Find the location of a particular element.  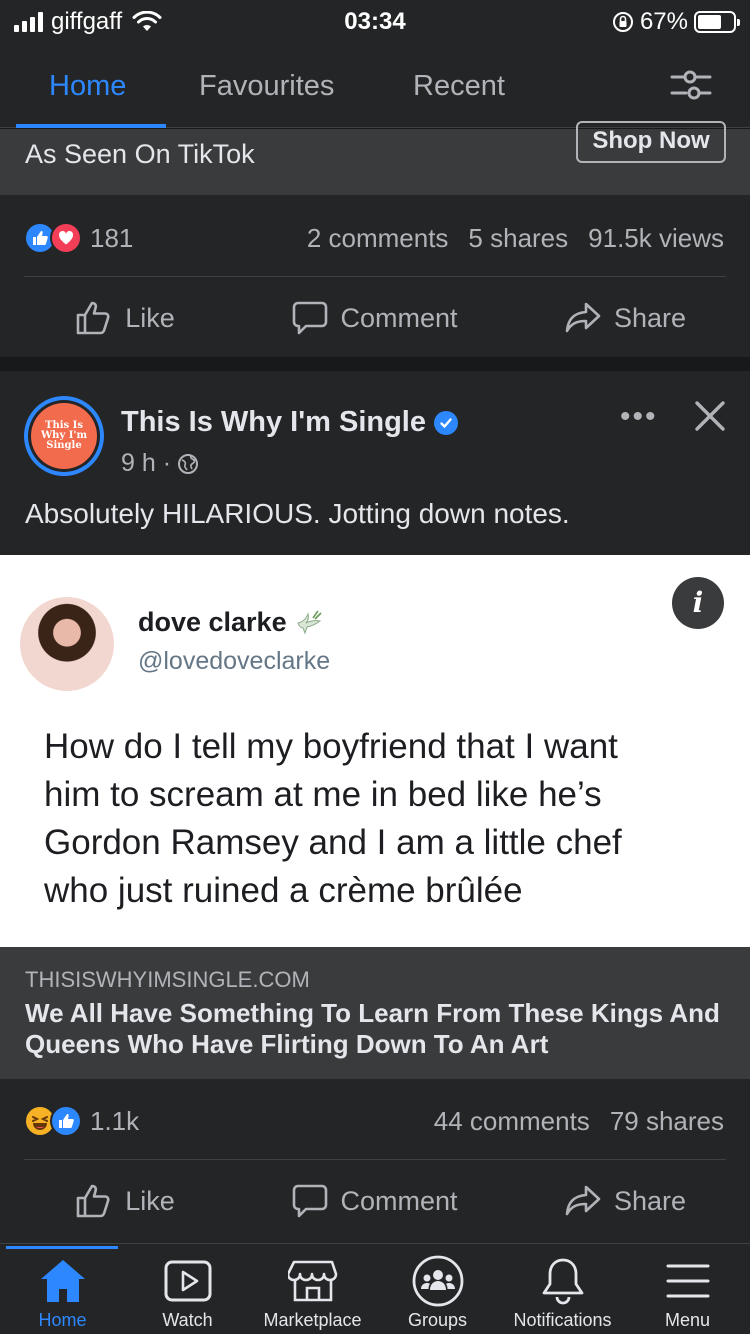

nav-marketplace: Marketplace is located at coordinates (312, 1291).